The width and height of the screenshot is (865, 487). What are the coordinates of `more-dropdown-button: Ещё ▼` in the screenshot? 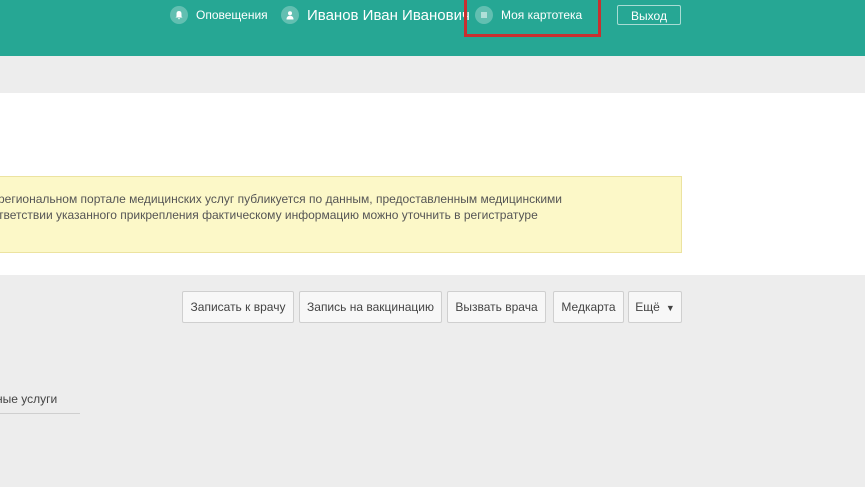 It's located at (655, 307).